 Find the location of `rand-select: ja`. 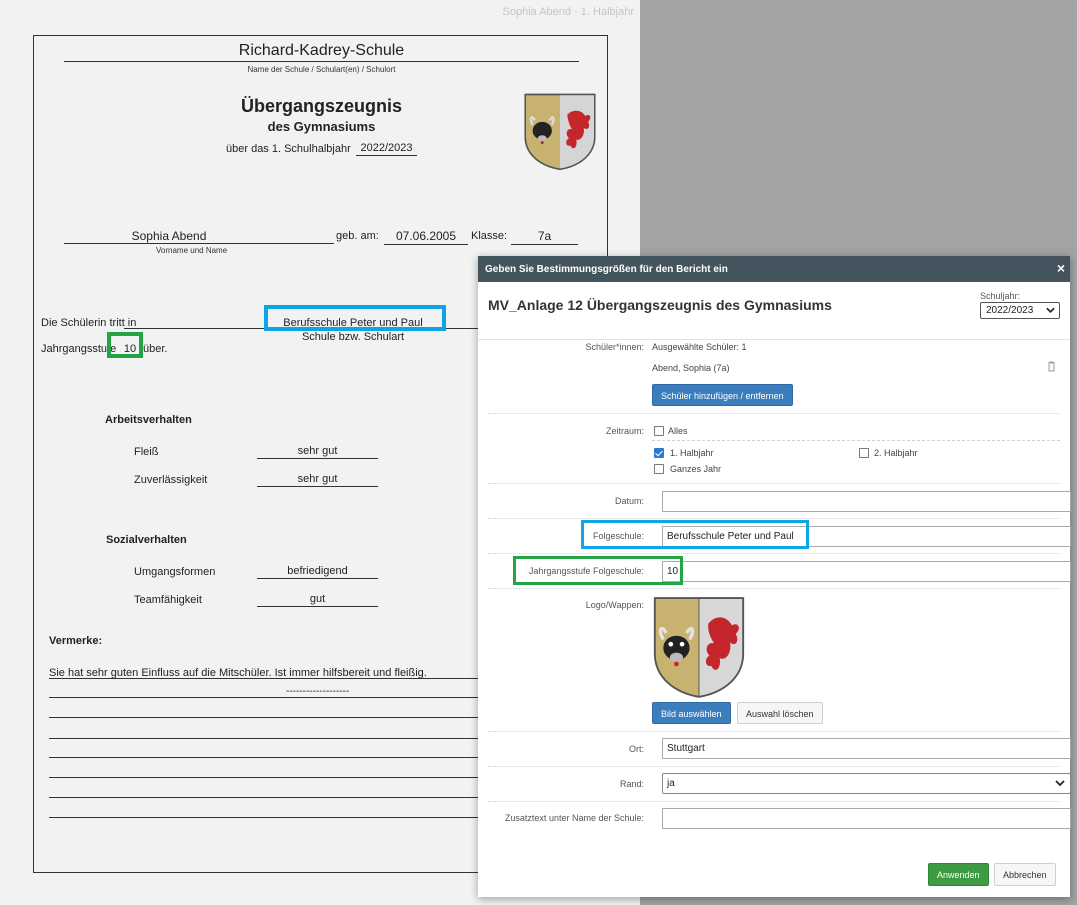

rand-select: ja is located at coordinates (866, 783).